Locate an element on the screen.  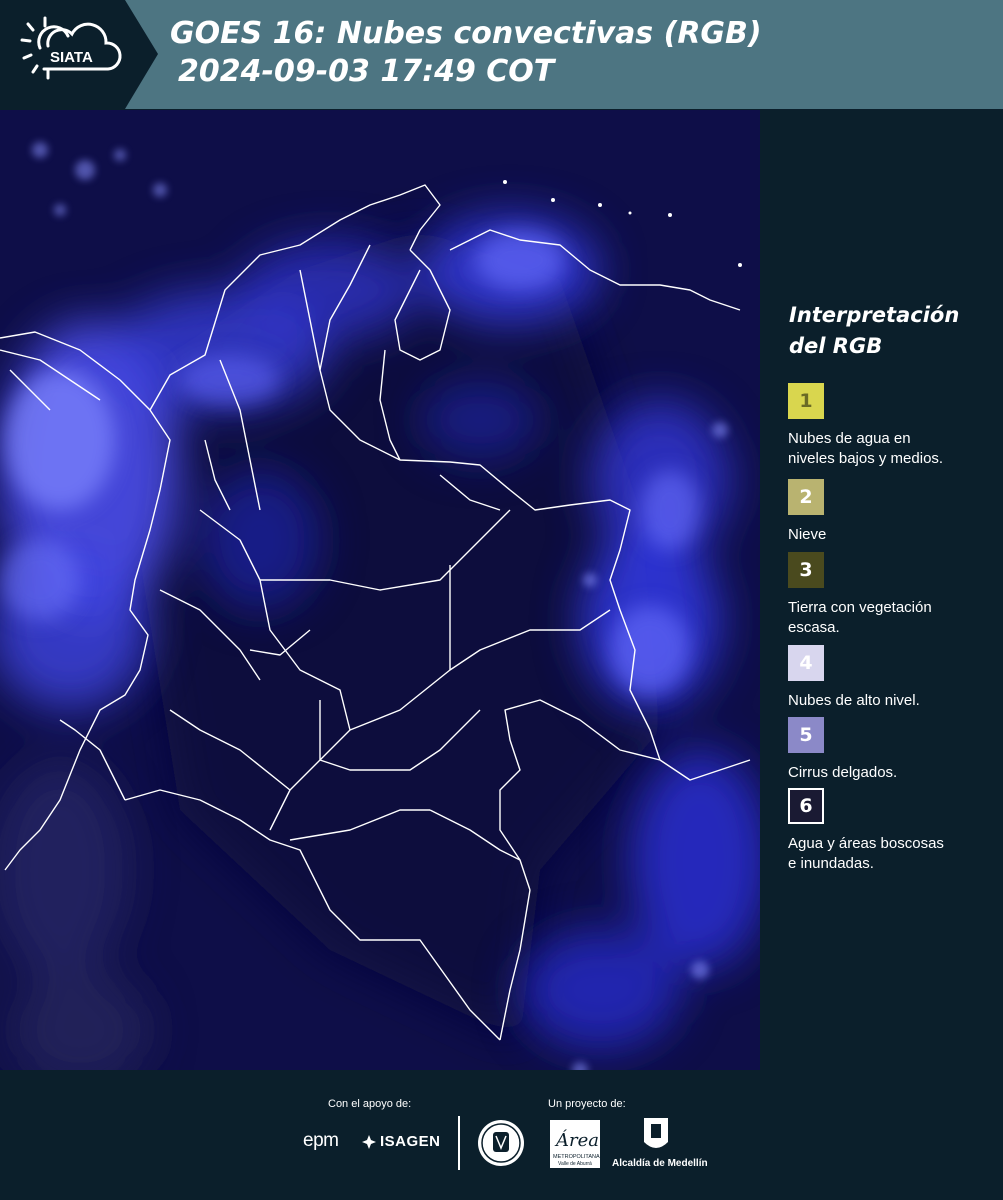
svg-text: Área is located at coordinates (576, 1139).